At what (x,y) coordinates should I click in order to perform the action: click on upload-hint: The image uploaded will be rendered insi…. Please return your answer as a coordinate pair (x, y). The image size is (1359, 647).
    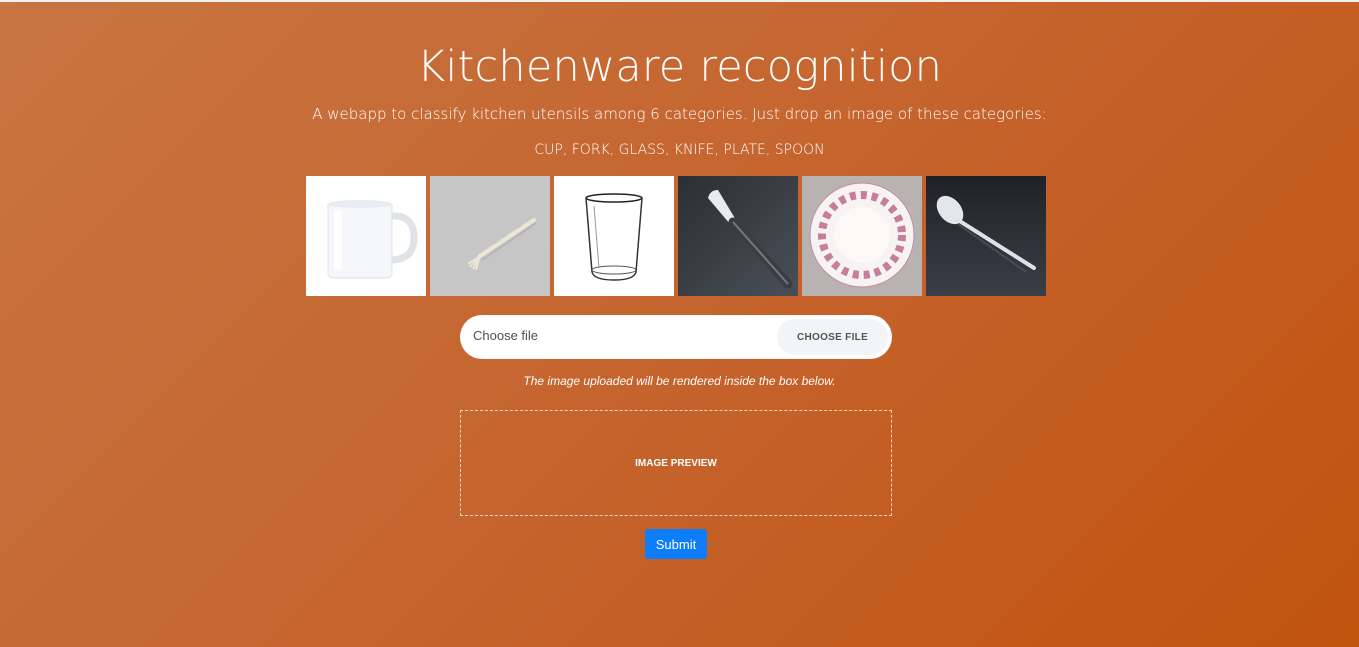
    Looking at the image, I should click on (679, 381).